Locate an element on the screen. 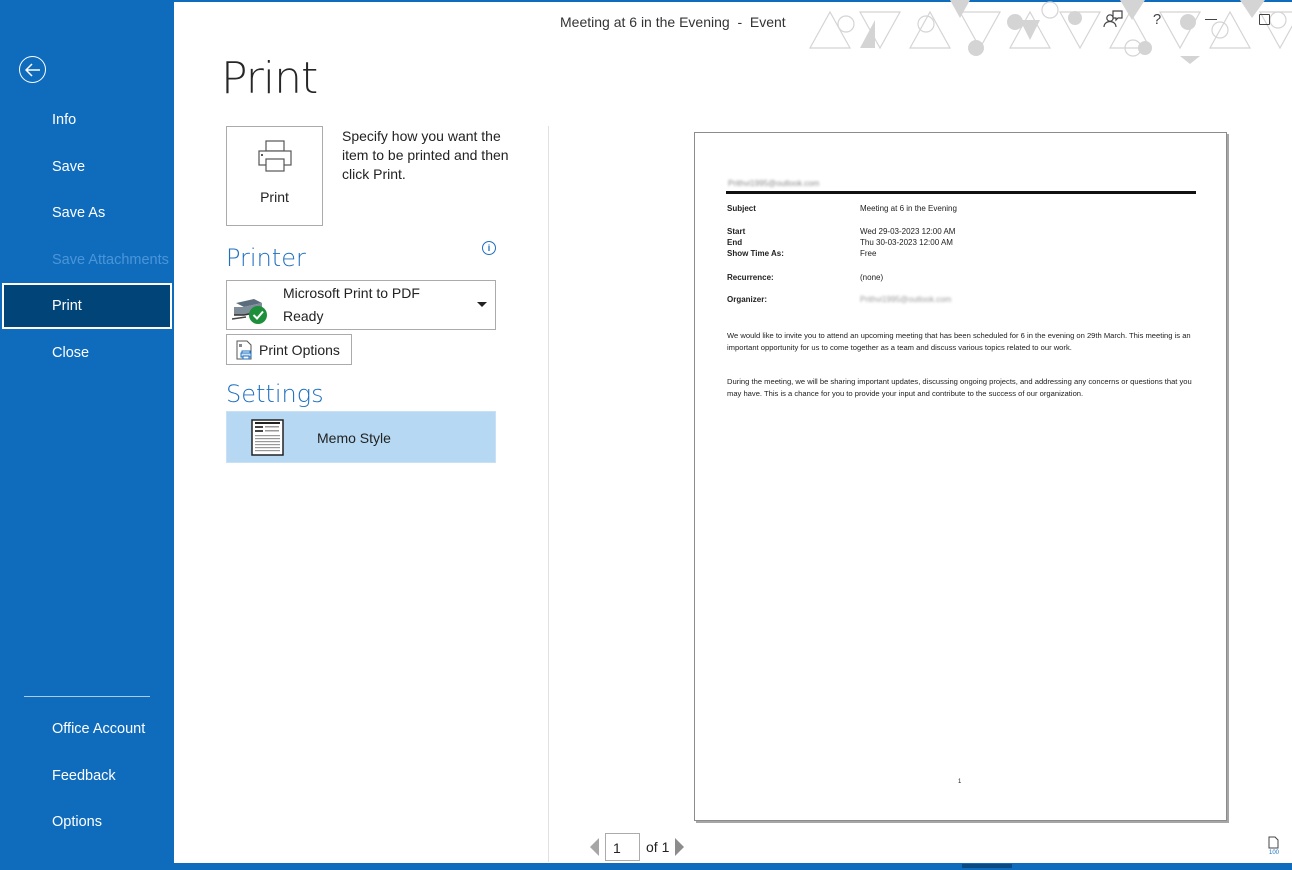  help-icon: ? is located at coordinates (1157, 19).